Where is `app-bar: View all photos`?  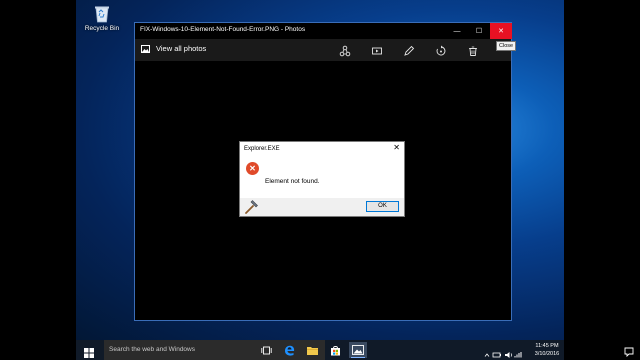
app-bar: View all photos is located at coordinates (323, 50).